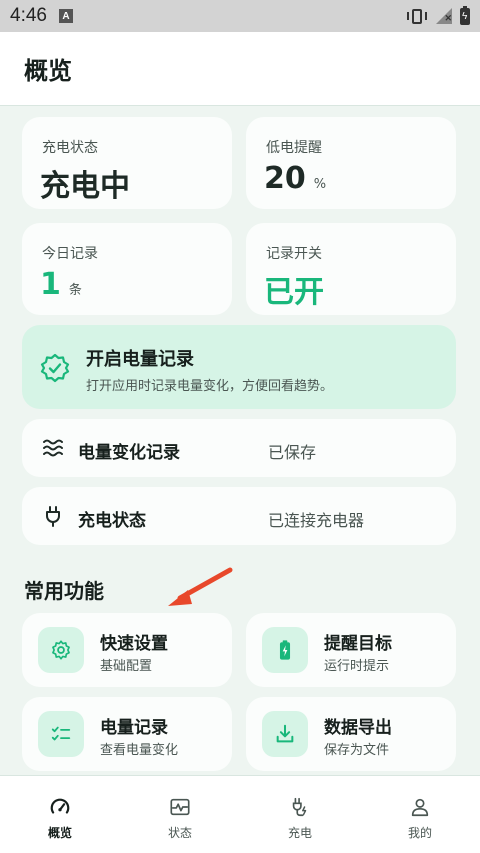 Image resolution: width=480 pixels, height=853 pixels. Describe the element at coordinates (210, 386) in the screenshot. I see `banner-description: 打开应用时记录电量变化，方便回看趋势。` at that location.